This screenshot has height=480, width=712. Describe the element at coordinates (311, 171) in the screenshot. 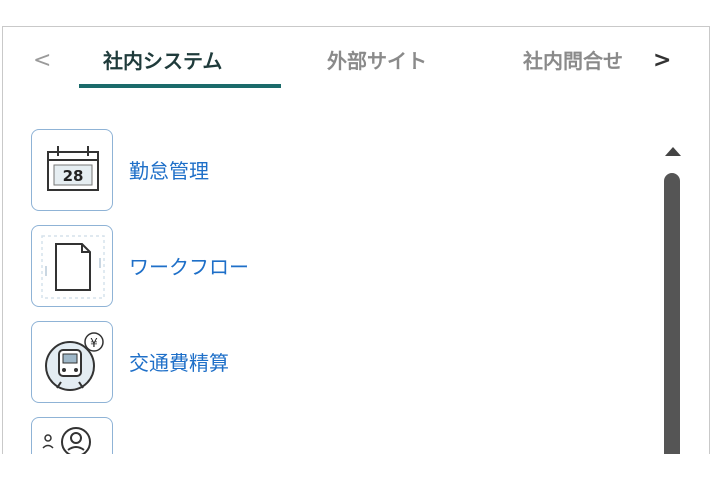

I see `list-item-attendance: 28 勤怠管理` at that location.